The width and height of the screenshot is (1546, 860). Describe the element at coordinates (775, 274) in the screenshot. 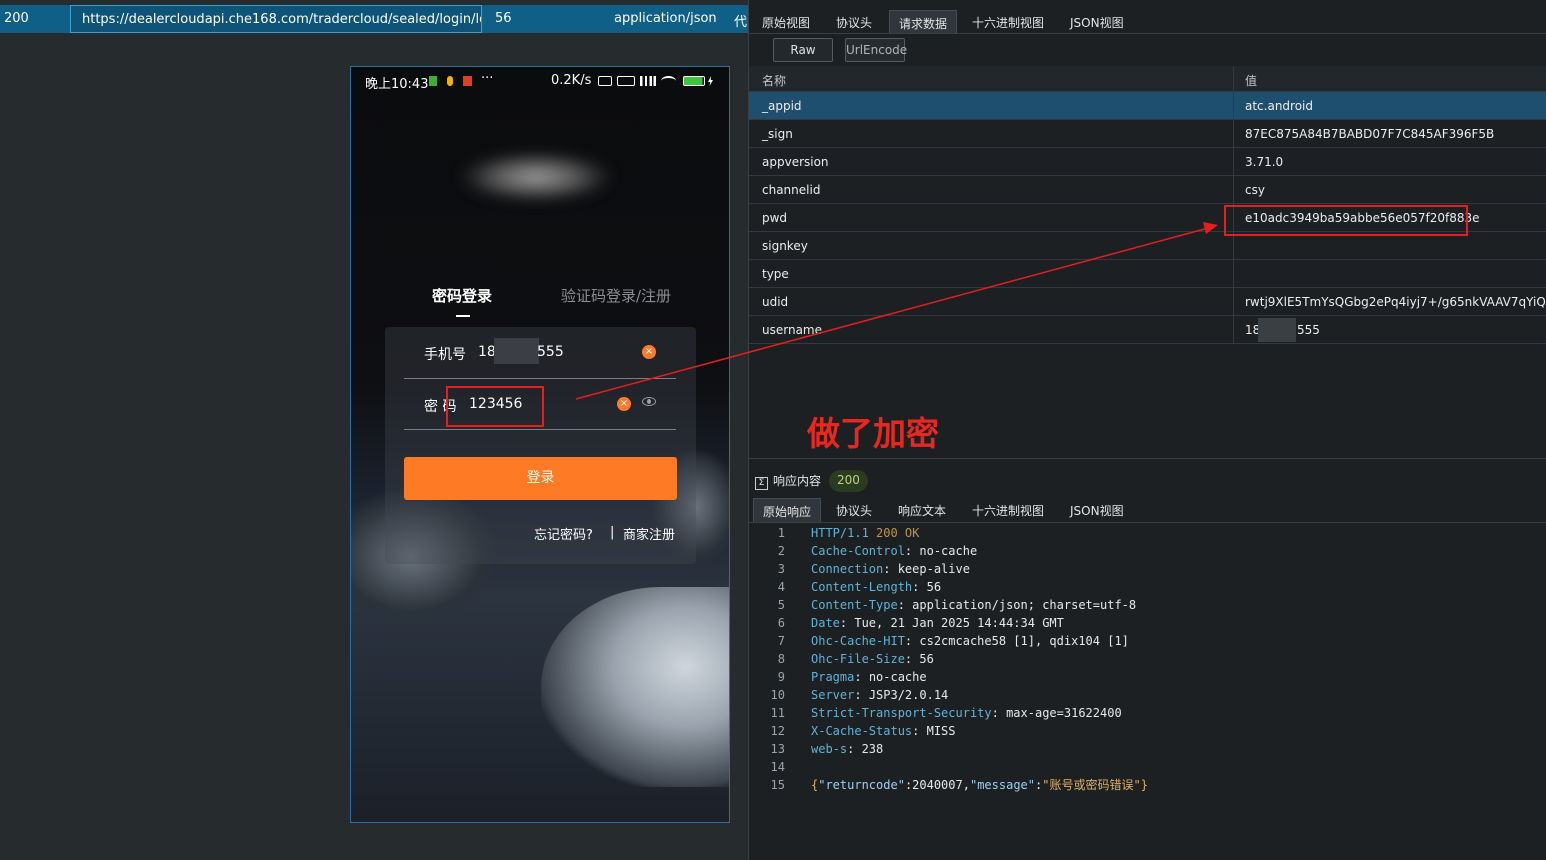

I see `grid-key: type` at that location.